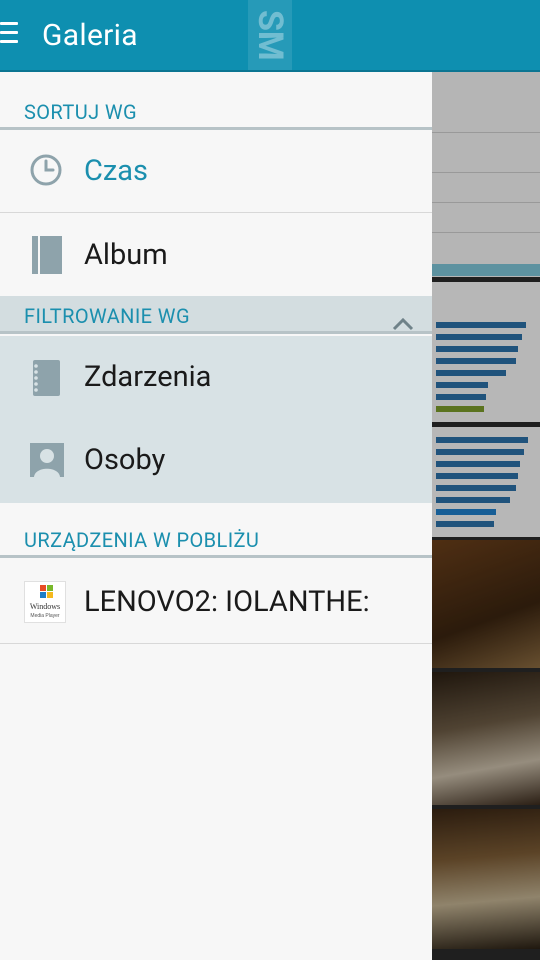 This screenshot has height=960, width=540. I want to click on chevron-up-icon, so click(403, 318).